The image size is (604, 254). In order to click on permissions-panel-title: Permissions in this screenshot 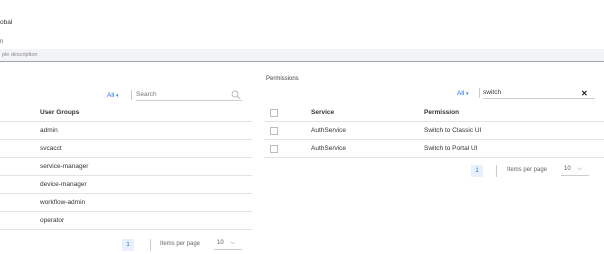, I will do `click(282, 79)`.